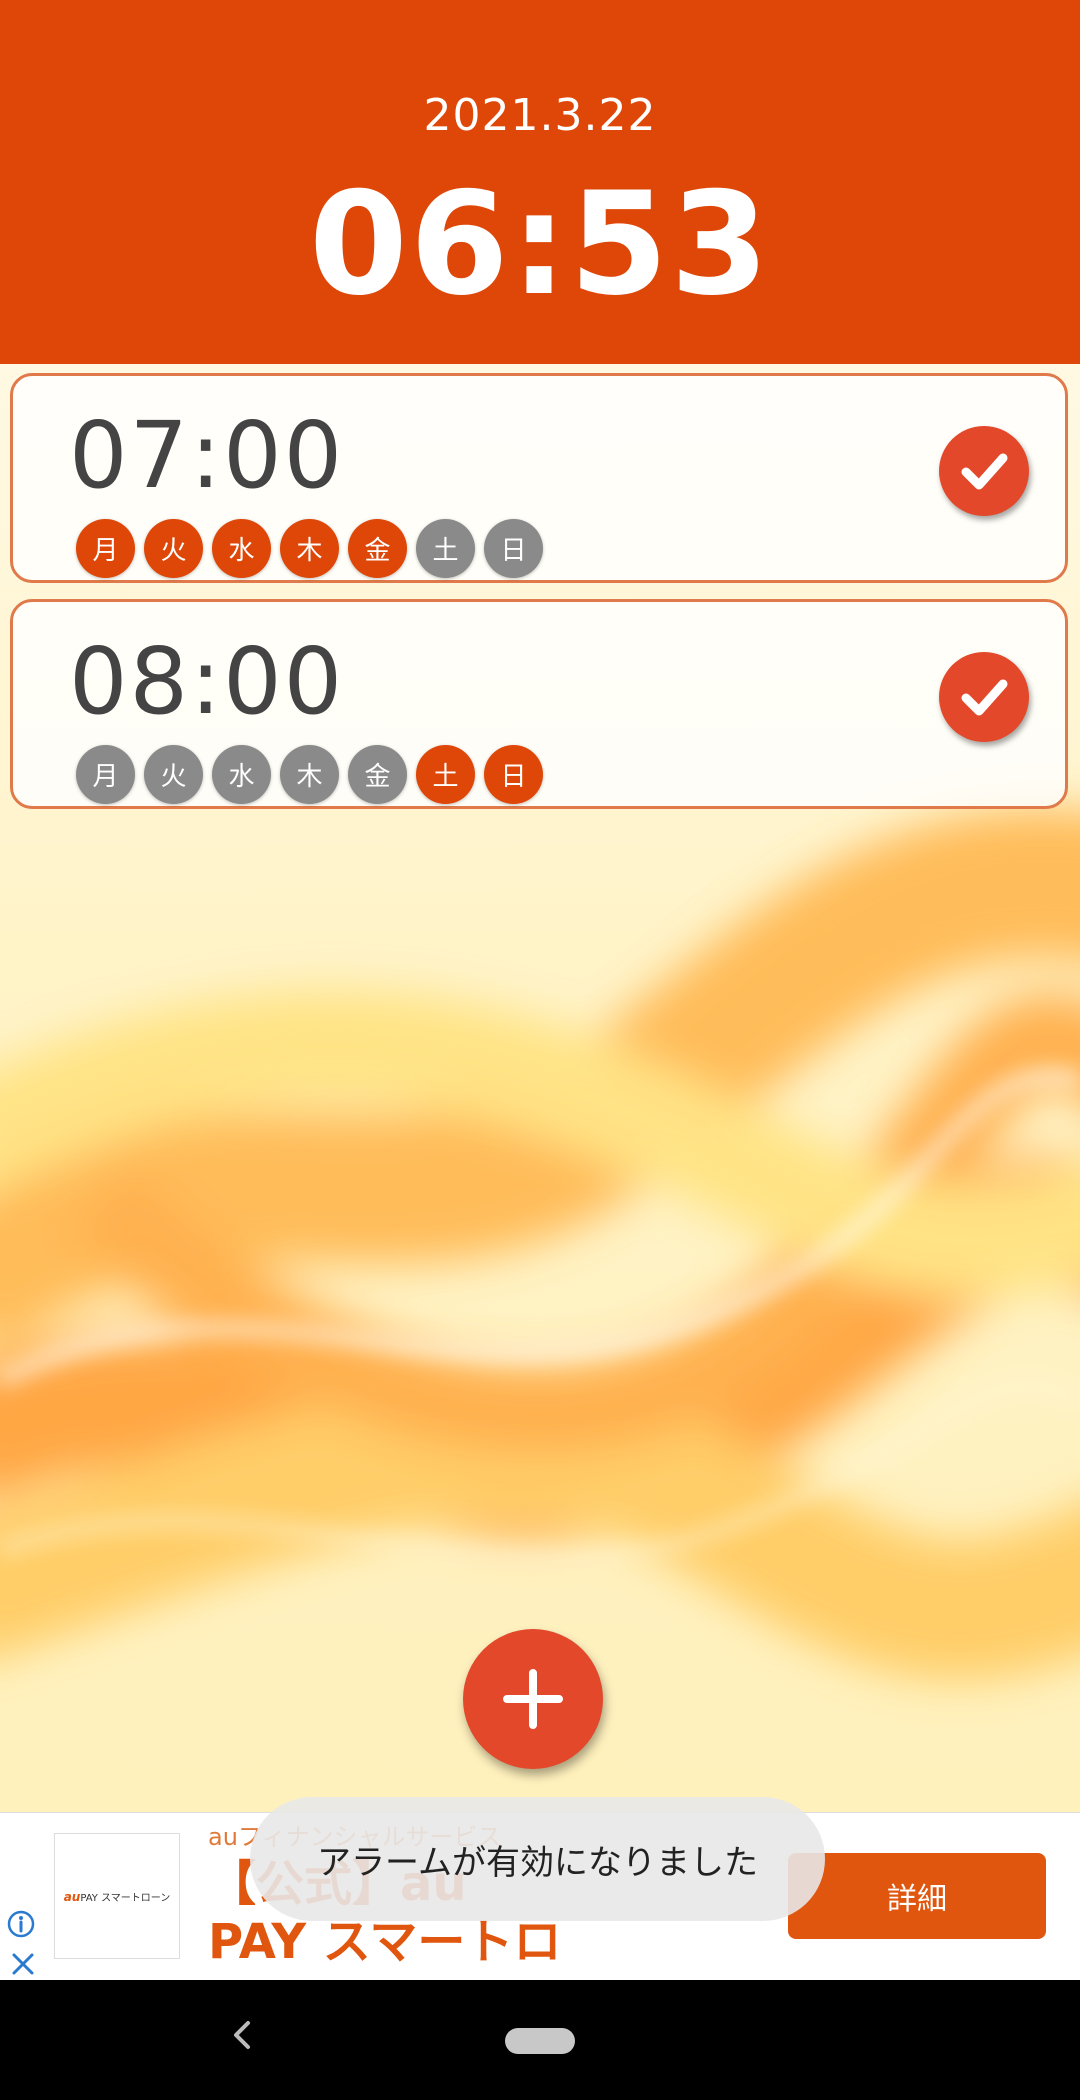  I want to click on plus-icon, so click(533, 1699).